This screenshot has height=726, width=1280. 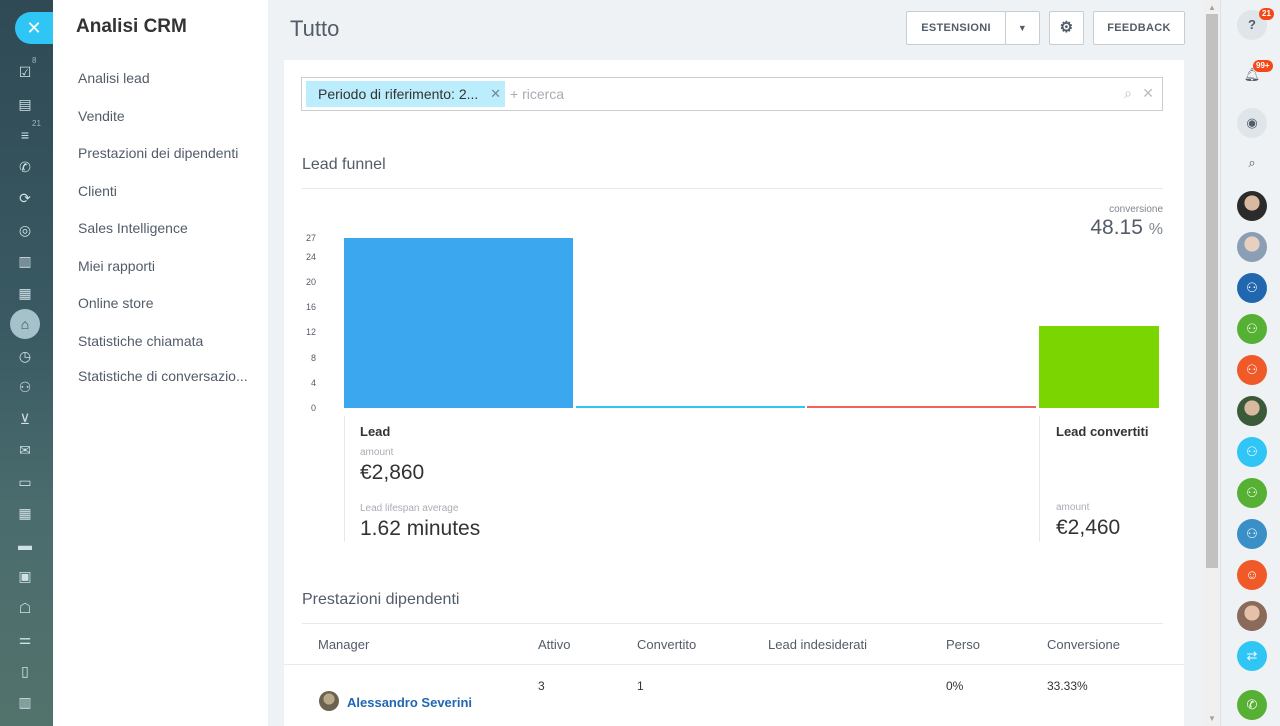 What do you see at coordinates (1212, 291) in the screenshot?
I see `scrollbar-thumb` at bounding box center [1212, 291].